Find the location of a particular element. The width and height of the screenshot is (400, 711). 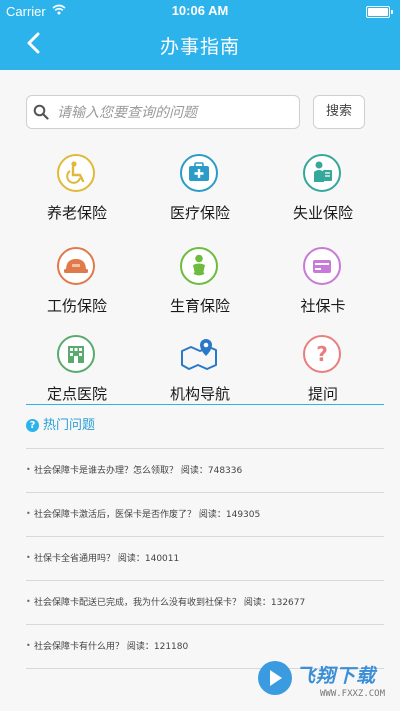

hot-questions-title: 热门问题 is located at coordinates (69, 425).